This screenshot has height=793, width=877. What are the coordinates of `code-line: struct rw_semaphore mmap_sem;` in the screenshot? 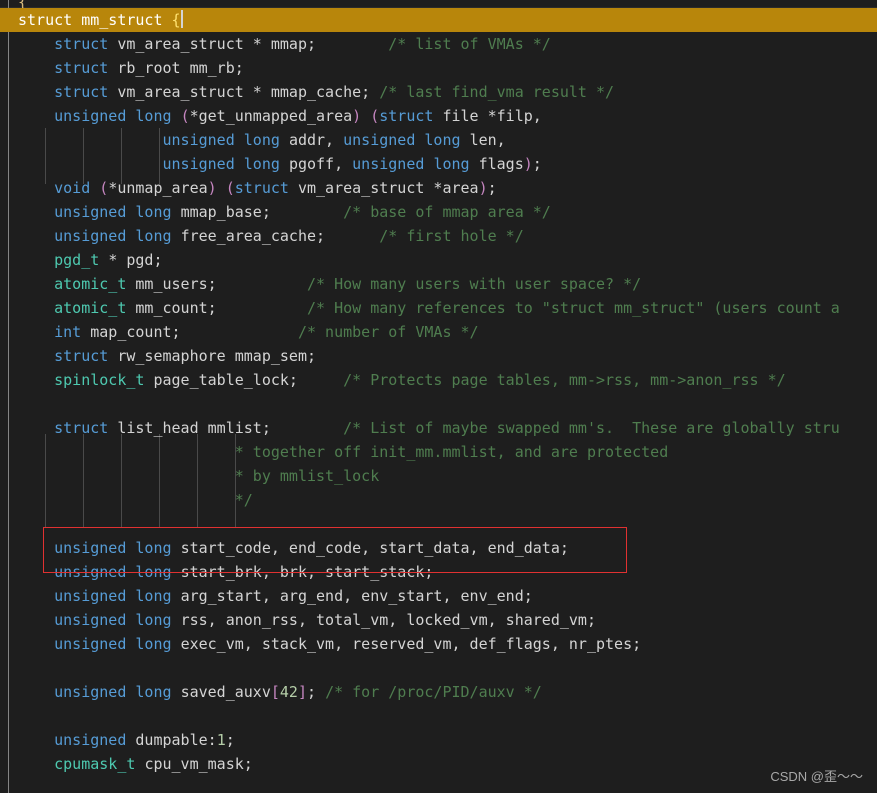 It's located at (438, 356).